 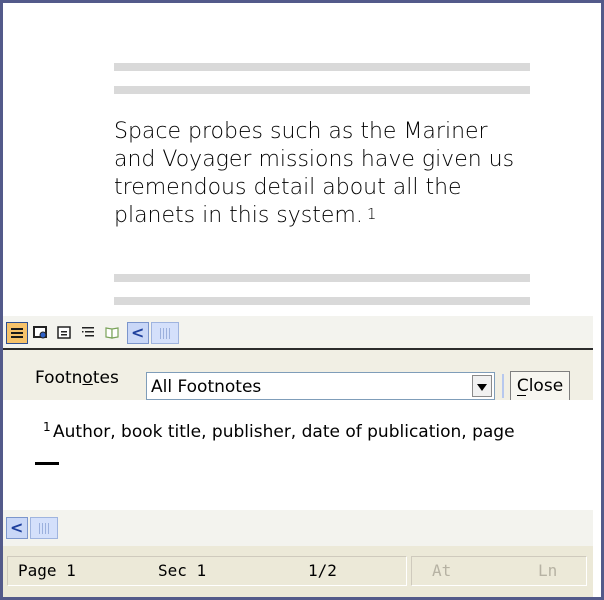 I want to click on status-ln: Ln, so click(x=548, y=570).